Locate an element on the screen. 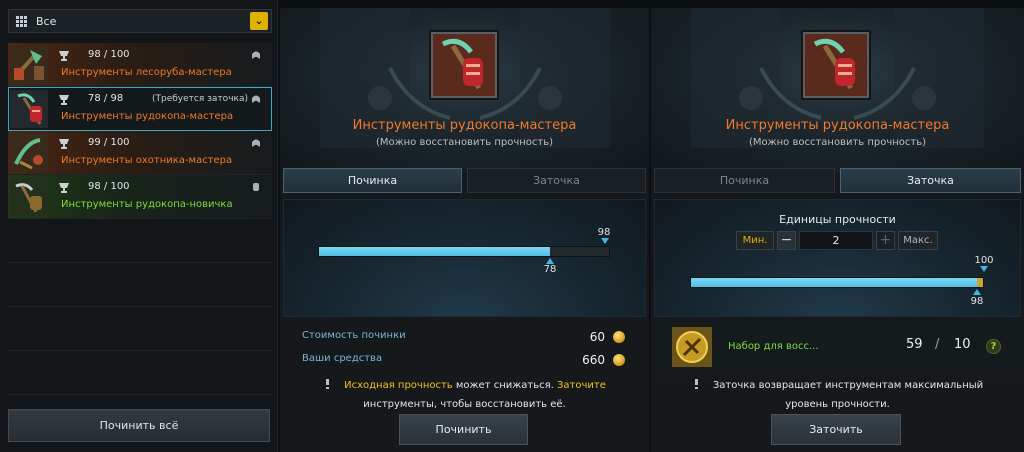 The height and width of the screenshot is (452, 1024). kit-required-count: 10 is located at coordinates (962, 344).